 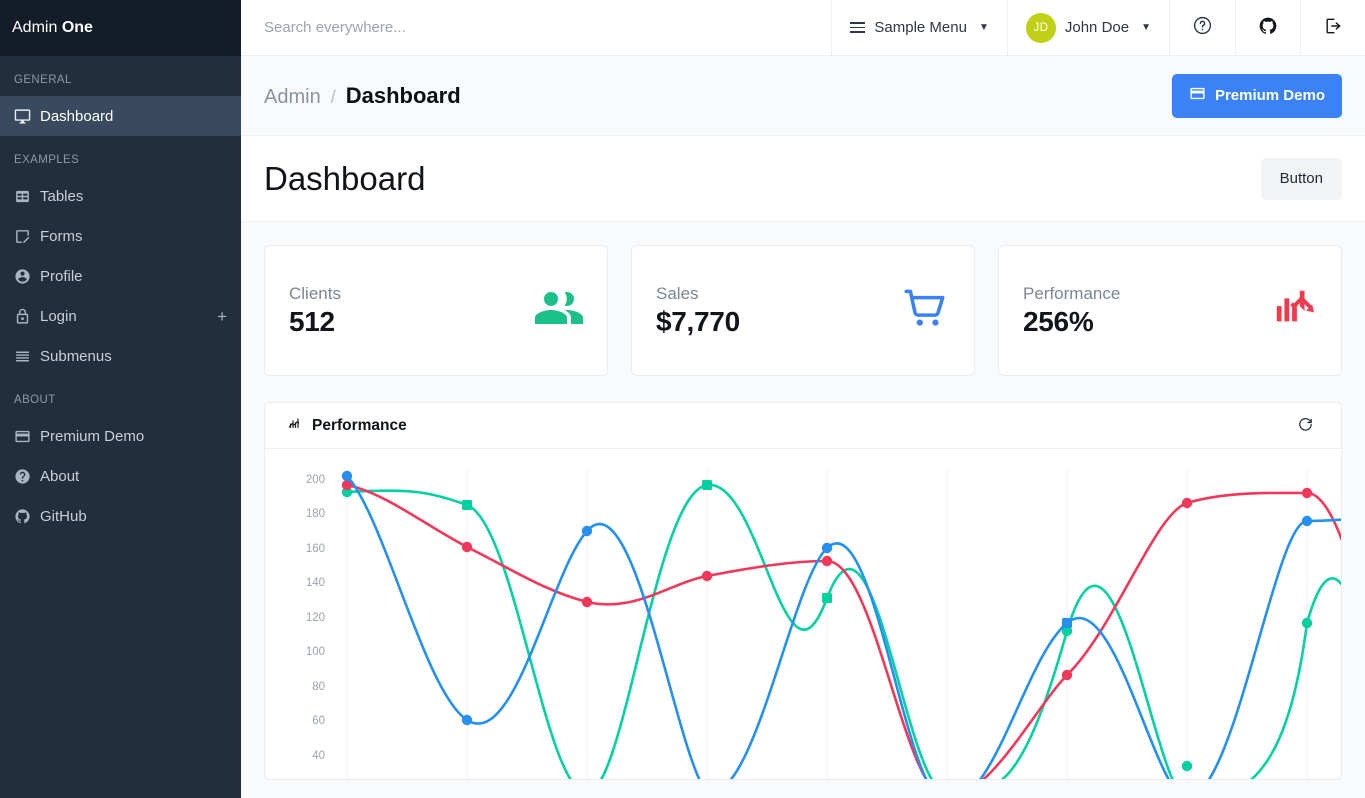 What do you see at coordinates (222, 316) in the screenshot?
I see `expand-submenu-icon: +` at bounding box center [222, 316].